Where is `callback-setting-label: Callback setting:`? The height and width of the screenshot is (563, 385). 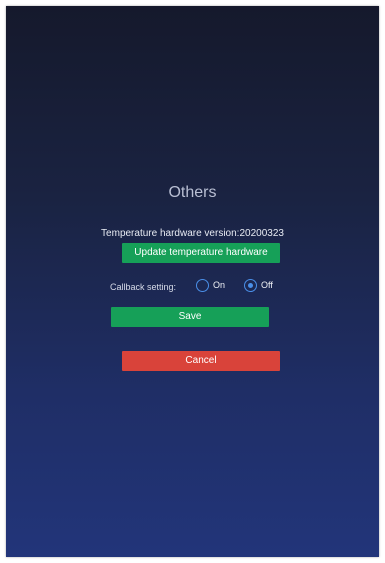 callback-setting-label: Callback setting: is located at coordinates (143, 287).